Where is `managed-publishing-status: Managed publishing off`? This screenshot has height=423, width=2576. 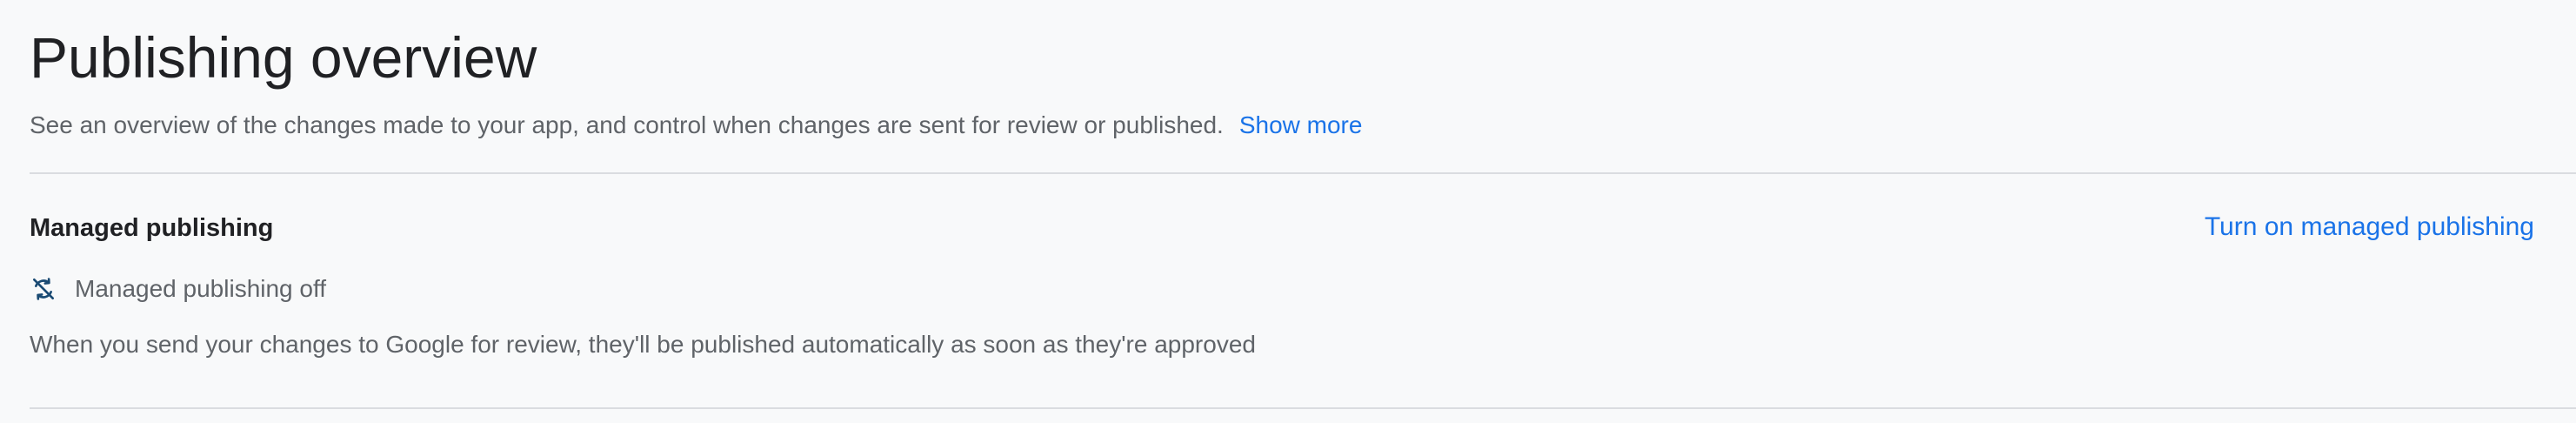 managed-publishing-status: Managed publishing off is located at coordinates (178, 289).